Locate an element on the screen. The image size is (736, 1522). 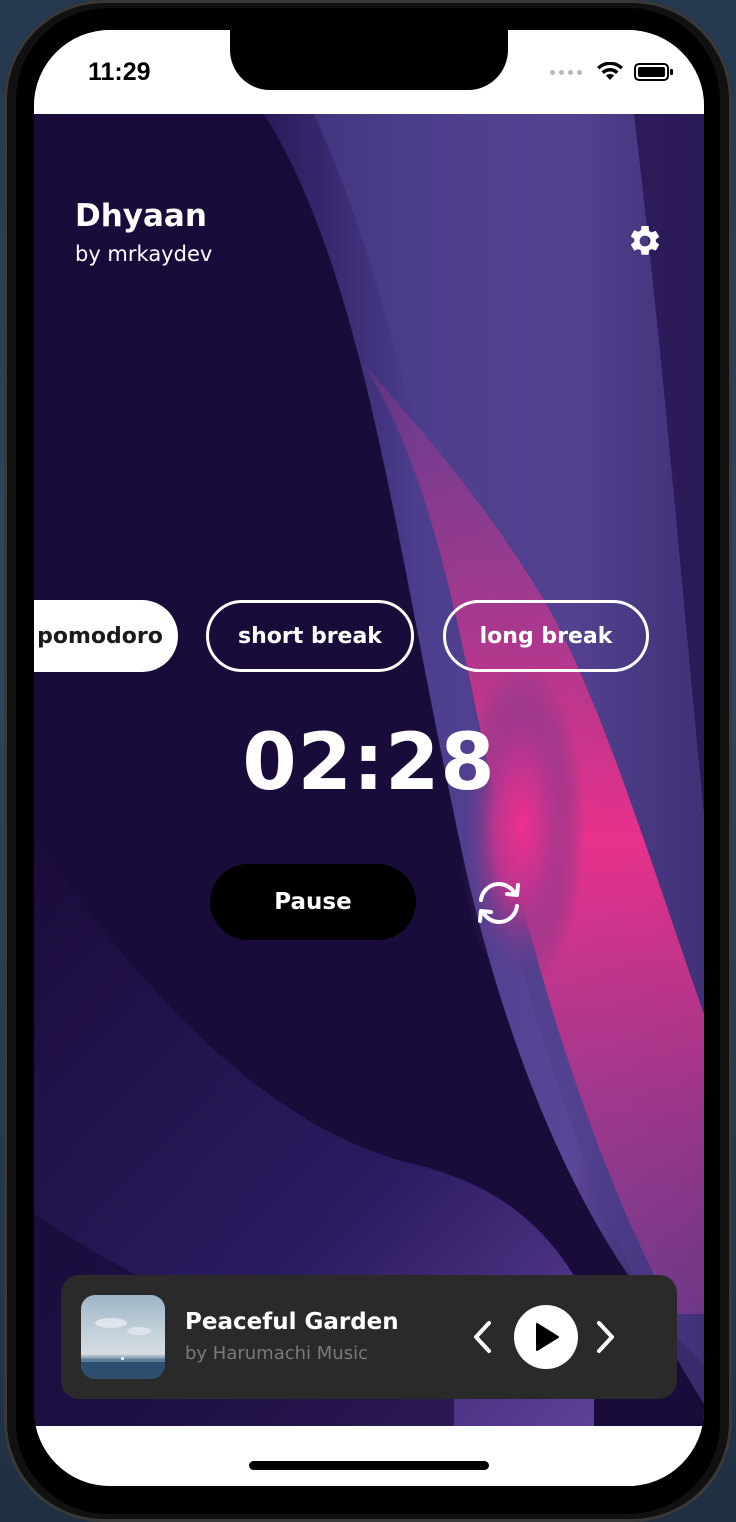
track-title: Peaceful Garden is located at coordinates (292, 1322).